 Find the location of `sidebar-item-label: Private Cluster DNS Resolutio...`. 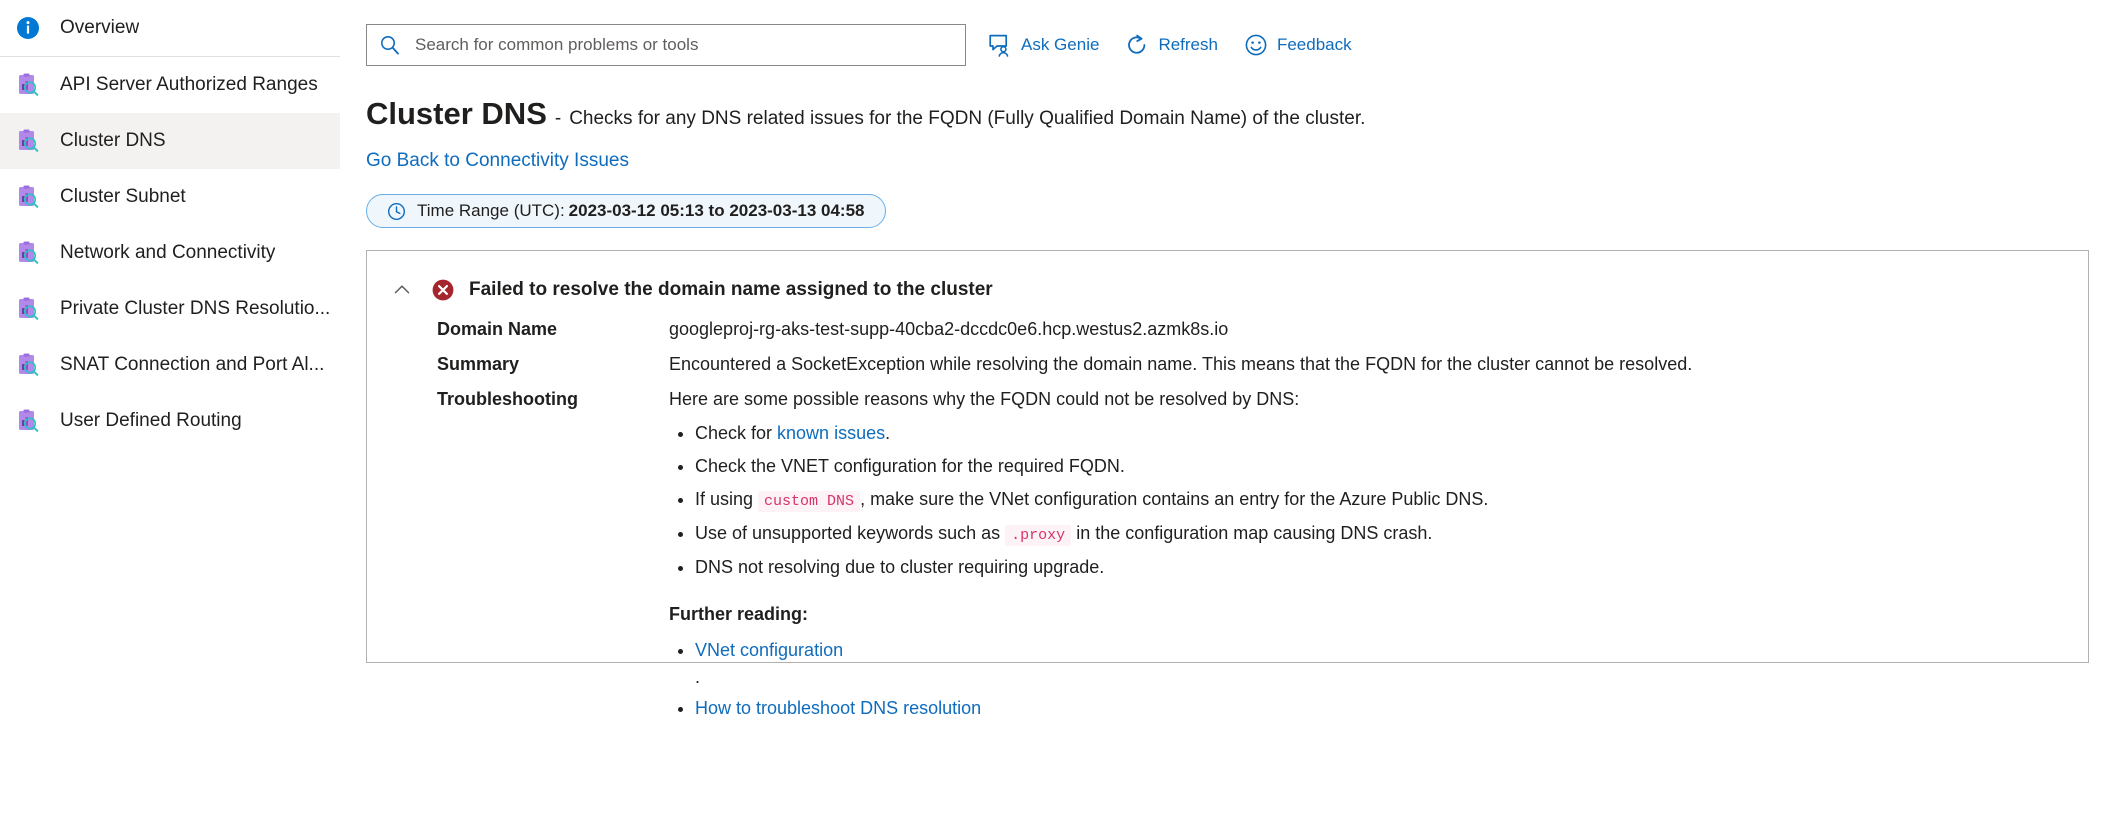

sidebar-item-label: Private Cluster DNS Resolutio... is located at coordinates (195, 308).